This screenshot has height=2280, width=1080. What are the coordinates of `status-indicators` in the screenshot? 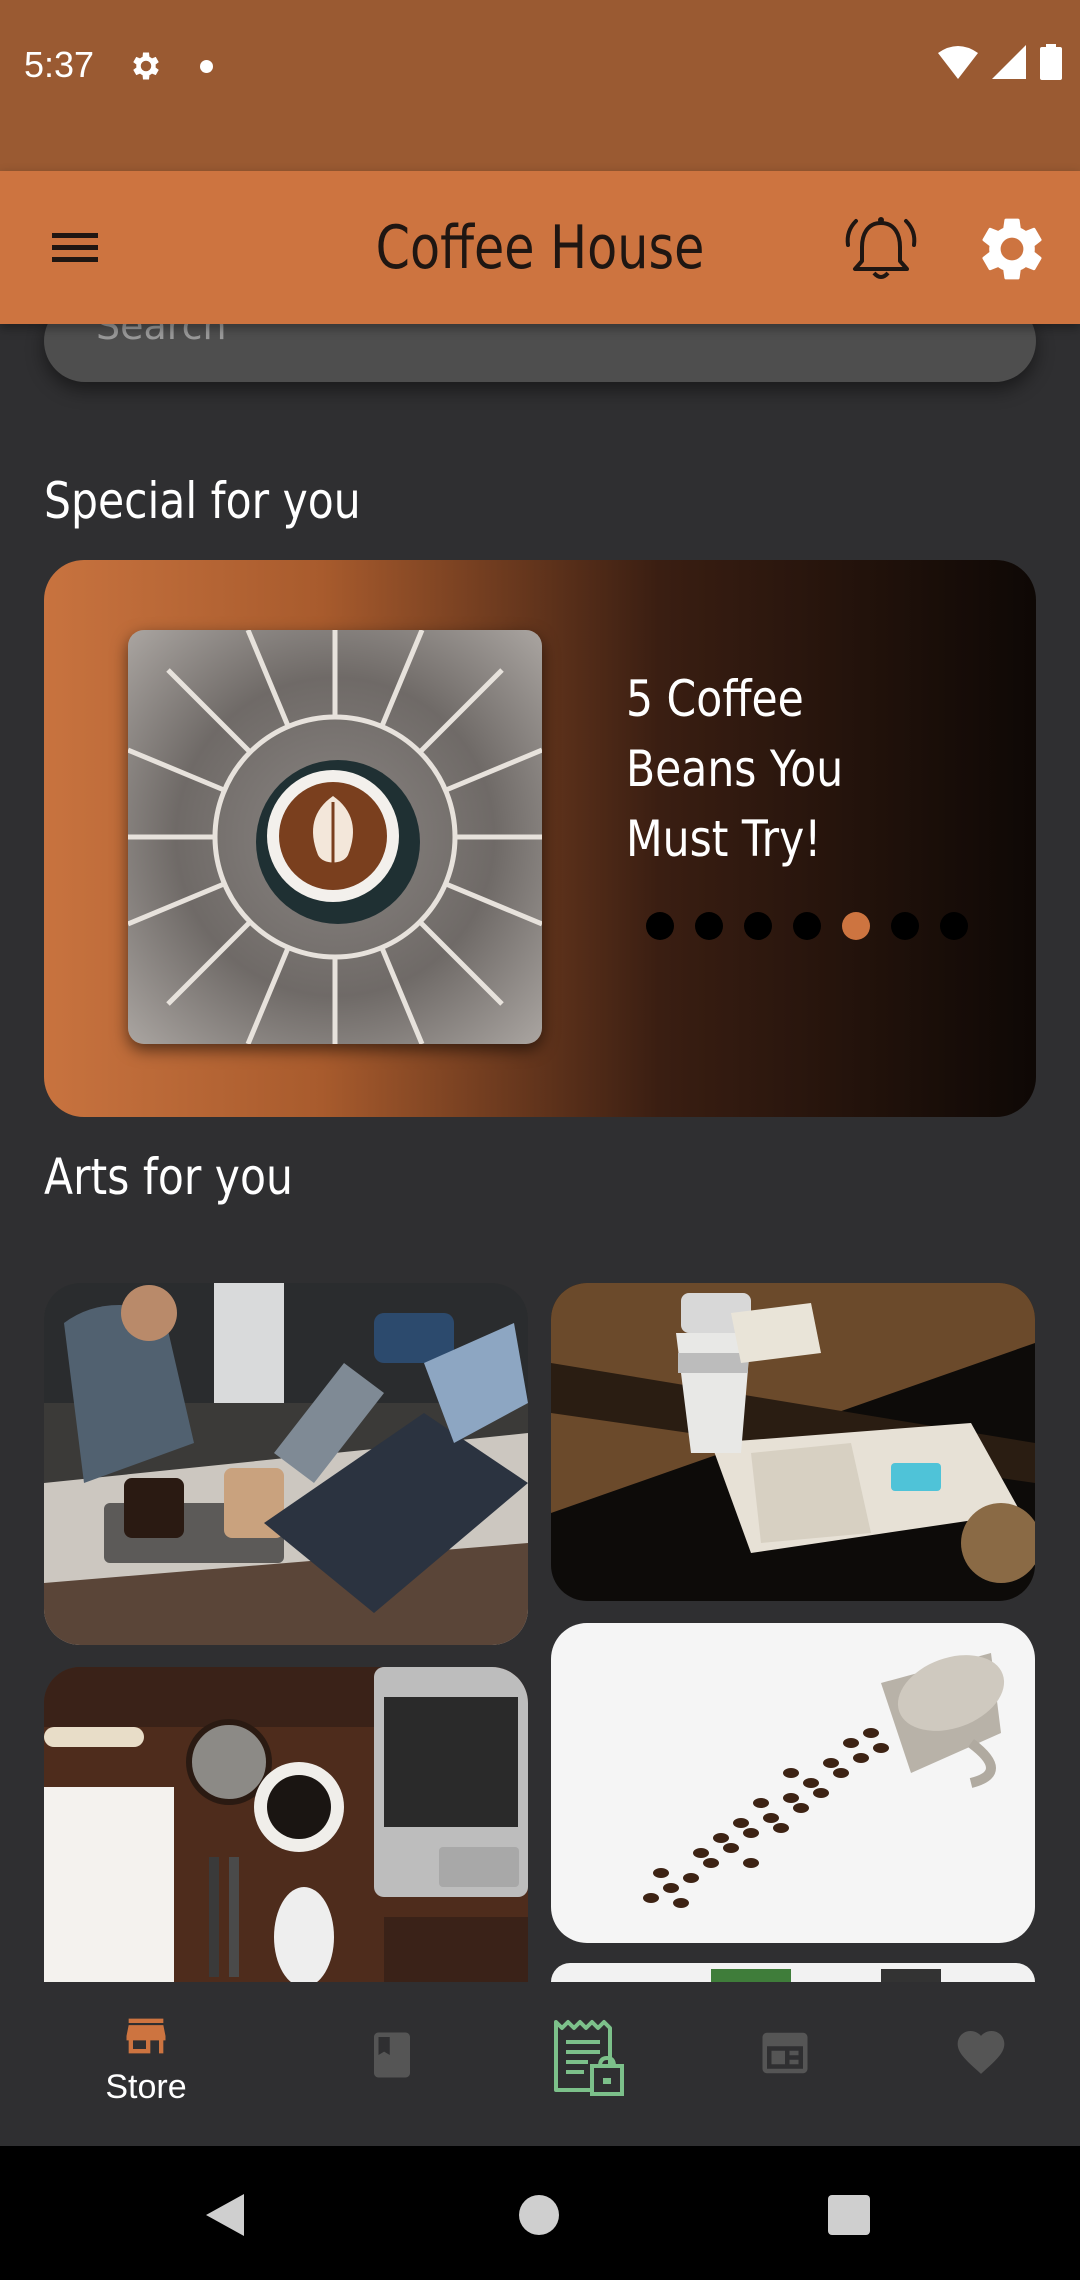 It's located at (1000, 62).